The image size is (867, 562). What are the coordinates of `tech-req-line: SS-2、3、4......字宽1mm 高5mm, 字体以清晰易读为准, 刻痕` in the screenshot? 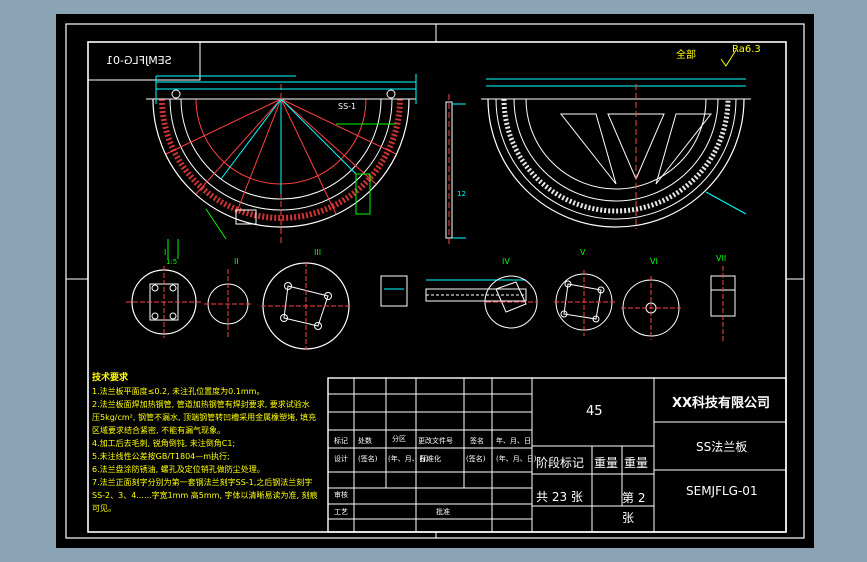 It's located at (205, 495).